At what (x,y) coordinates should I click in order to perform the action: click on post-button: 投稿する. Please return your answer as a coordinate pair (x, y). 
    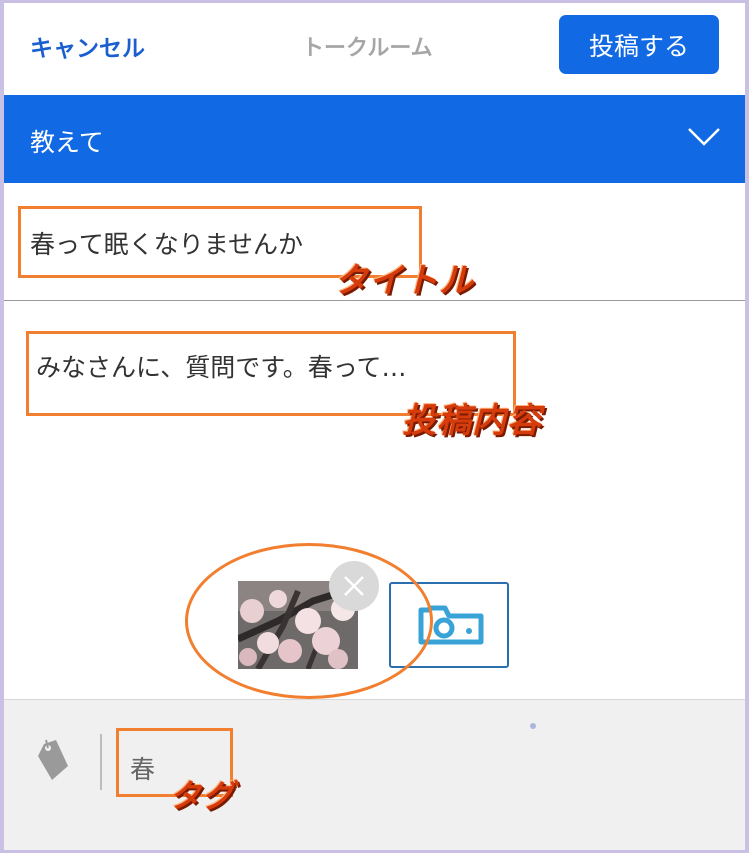
    Looking at the image, I should click on (639, 44).